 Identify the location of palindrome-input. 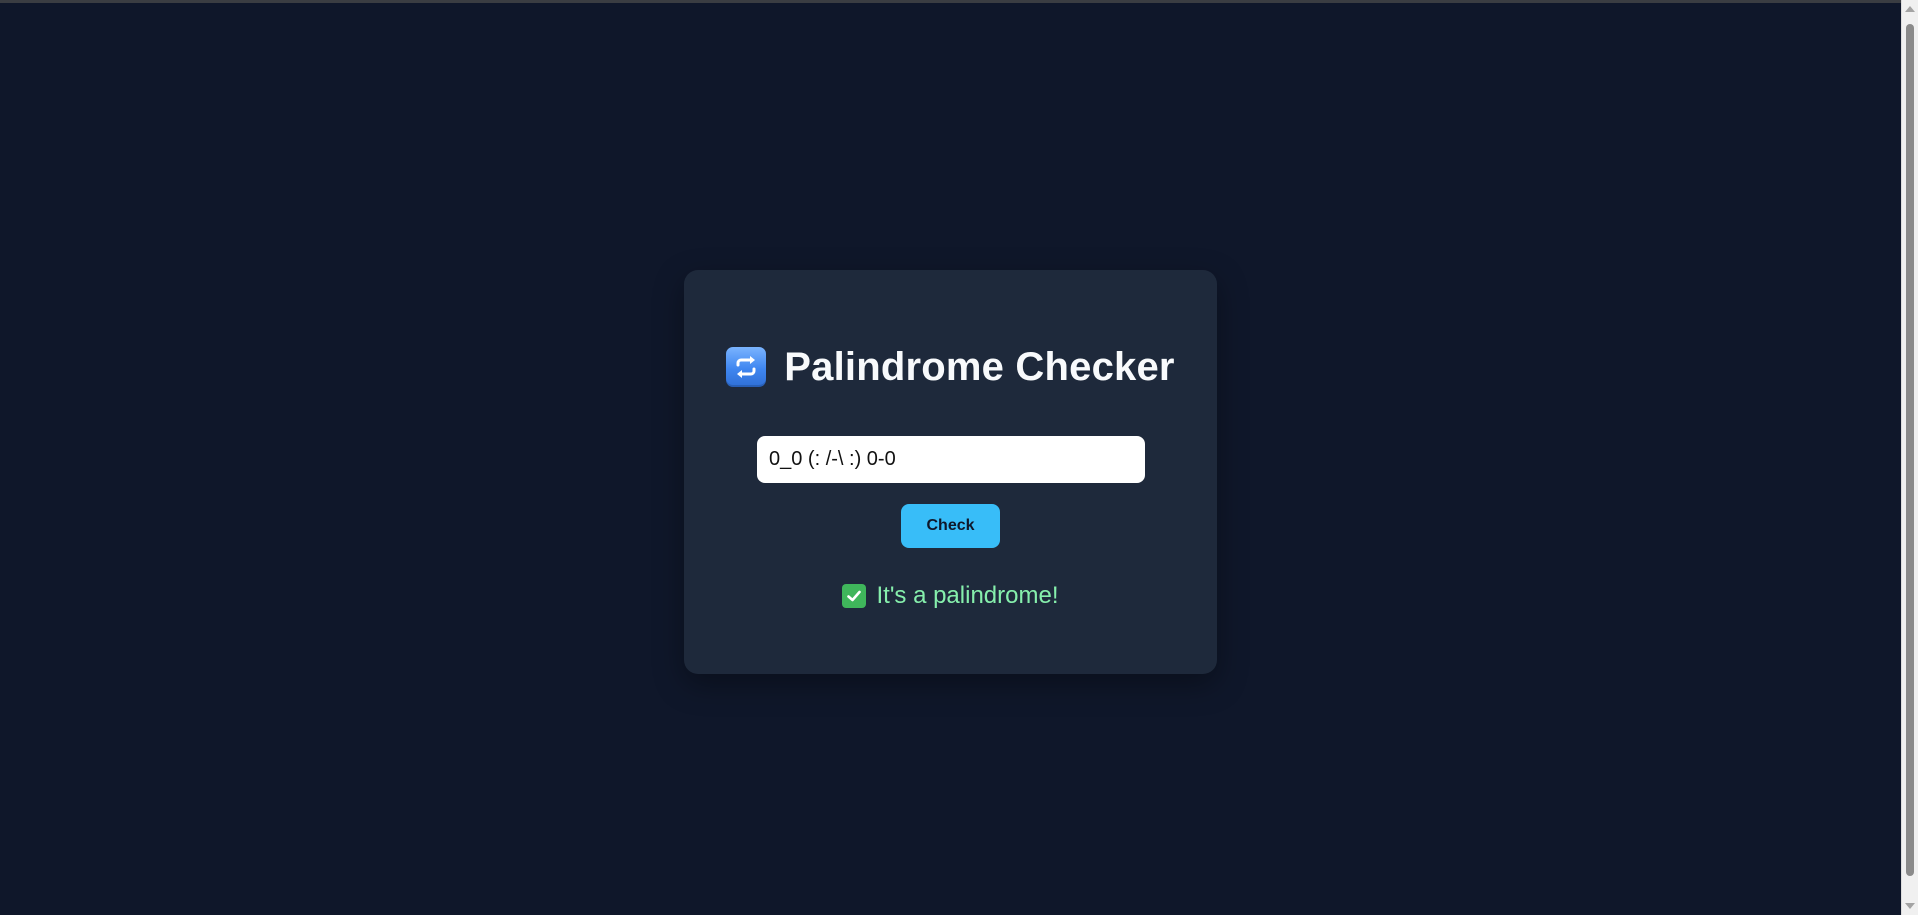
(951, 459).